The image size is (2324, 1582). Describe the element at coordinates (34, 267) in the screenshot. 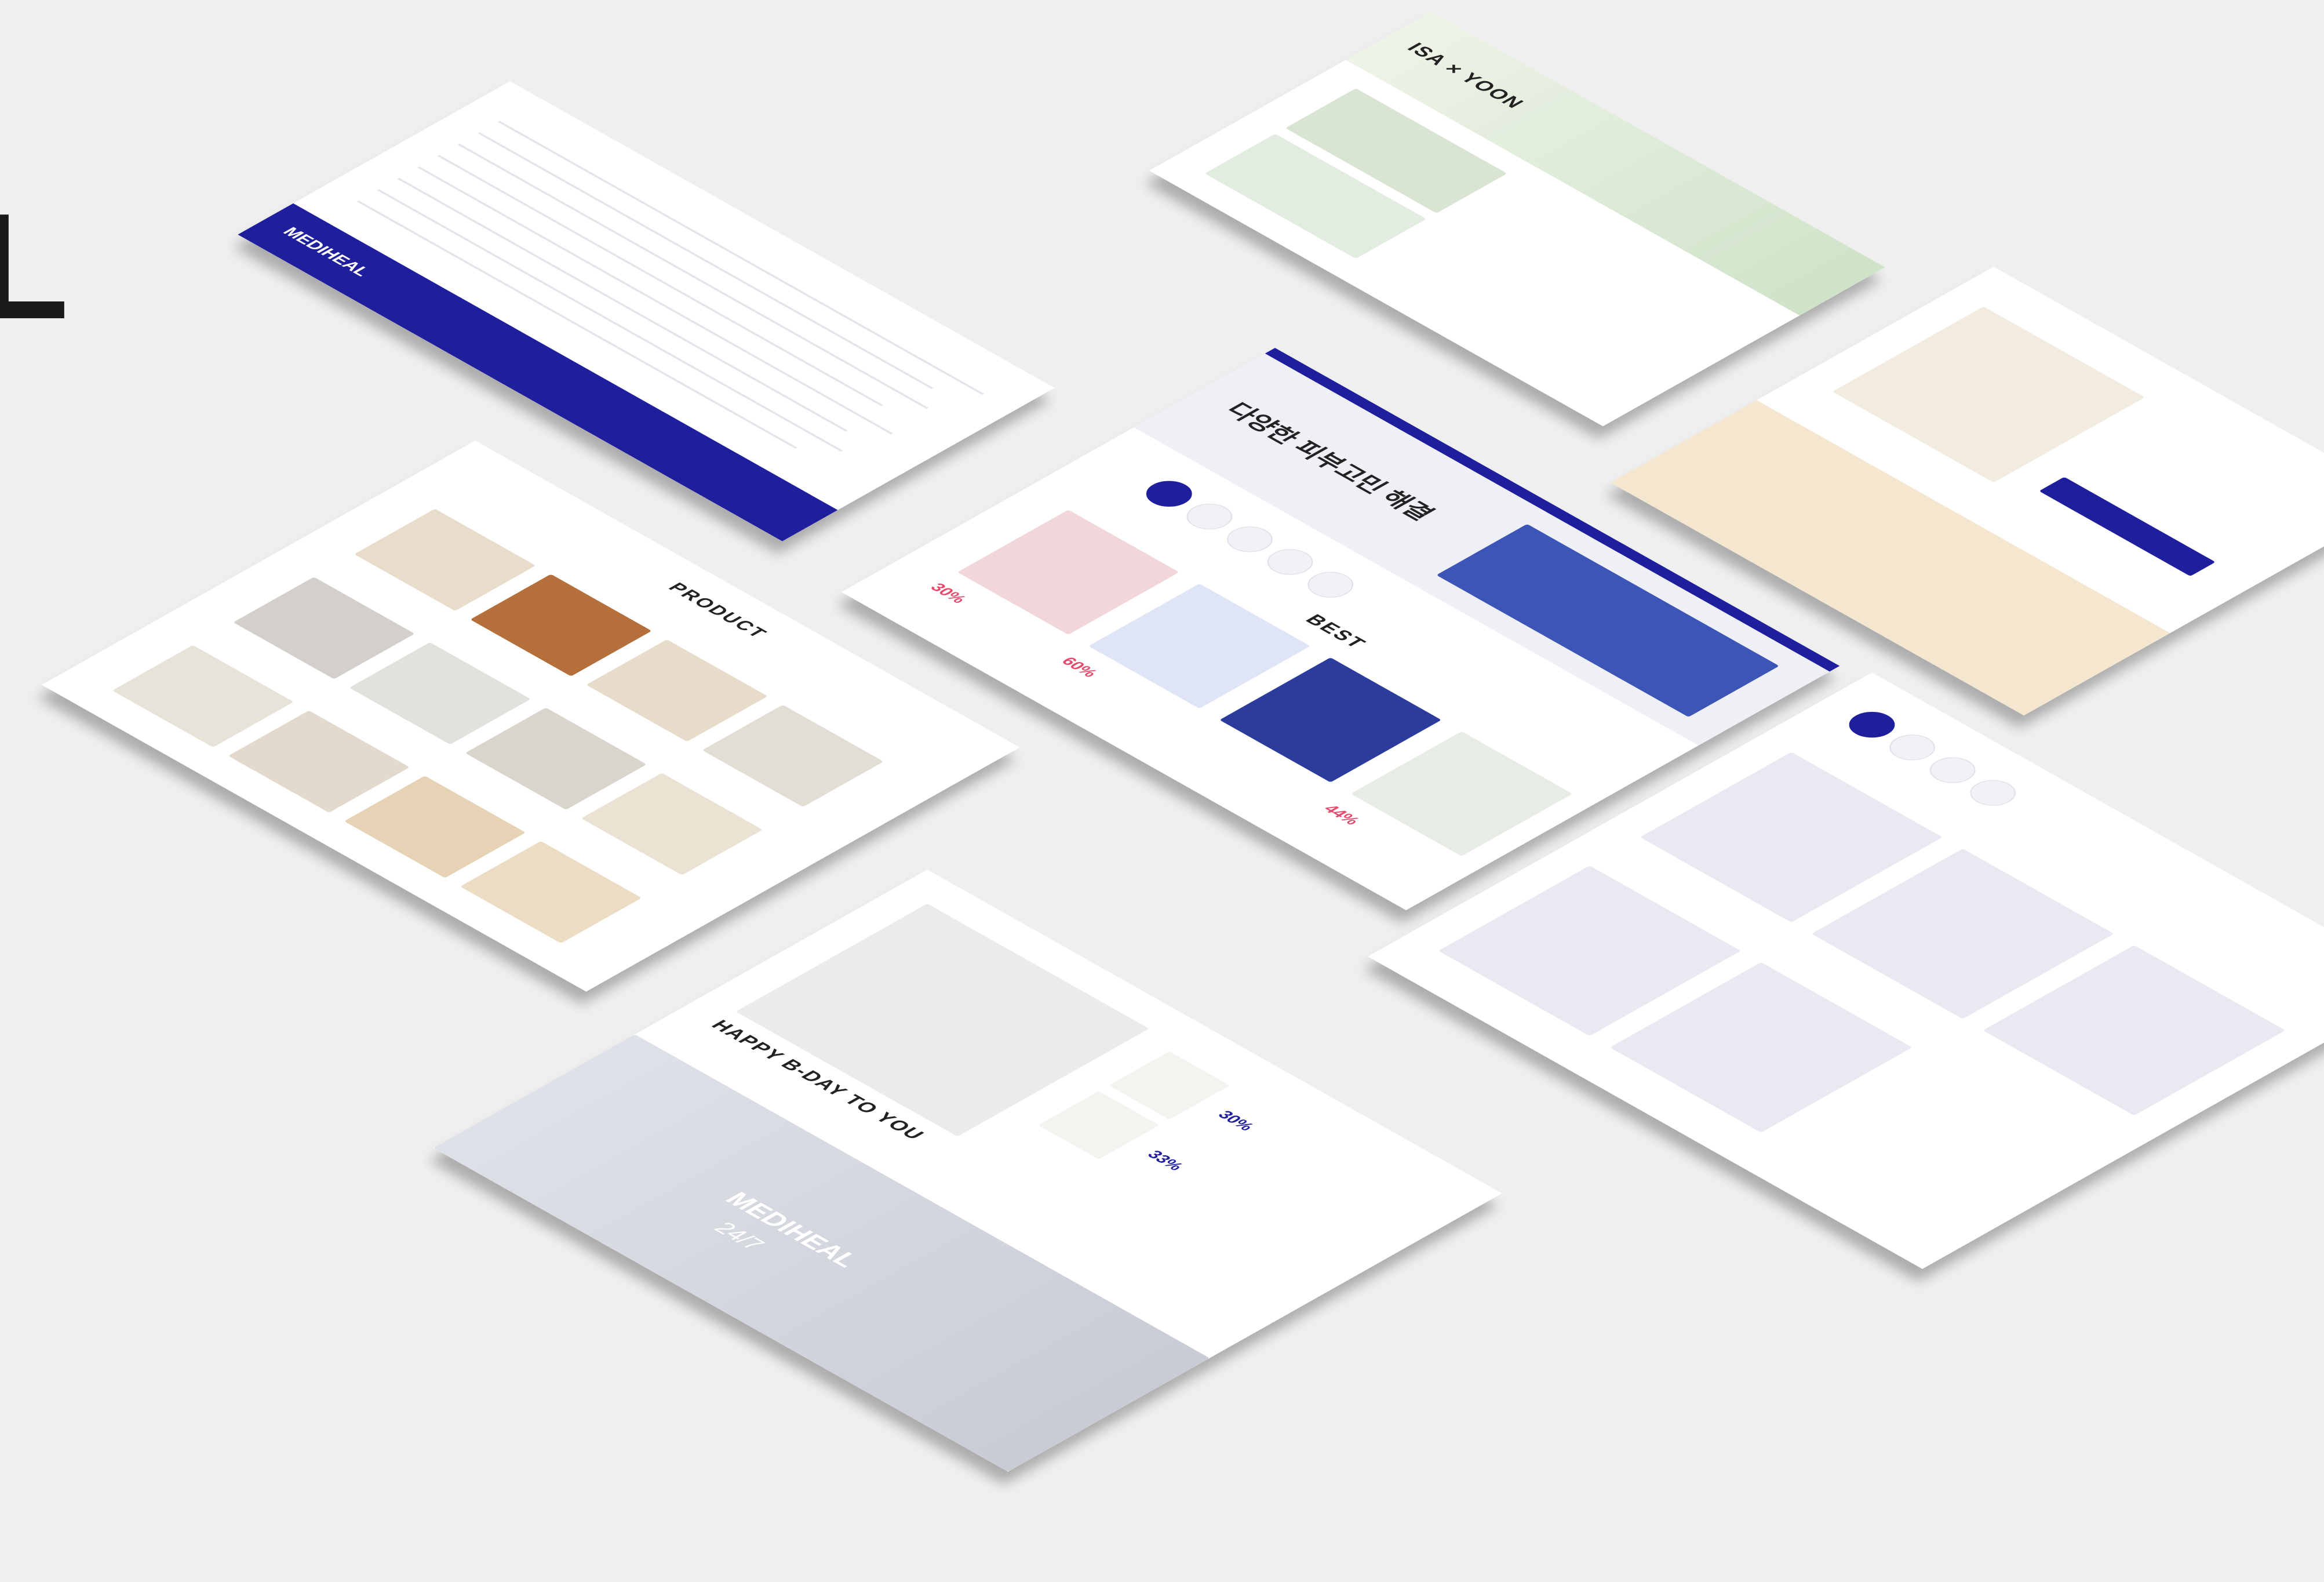

I see `brand-partial-letter: L` at that location.